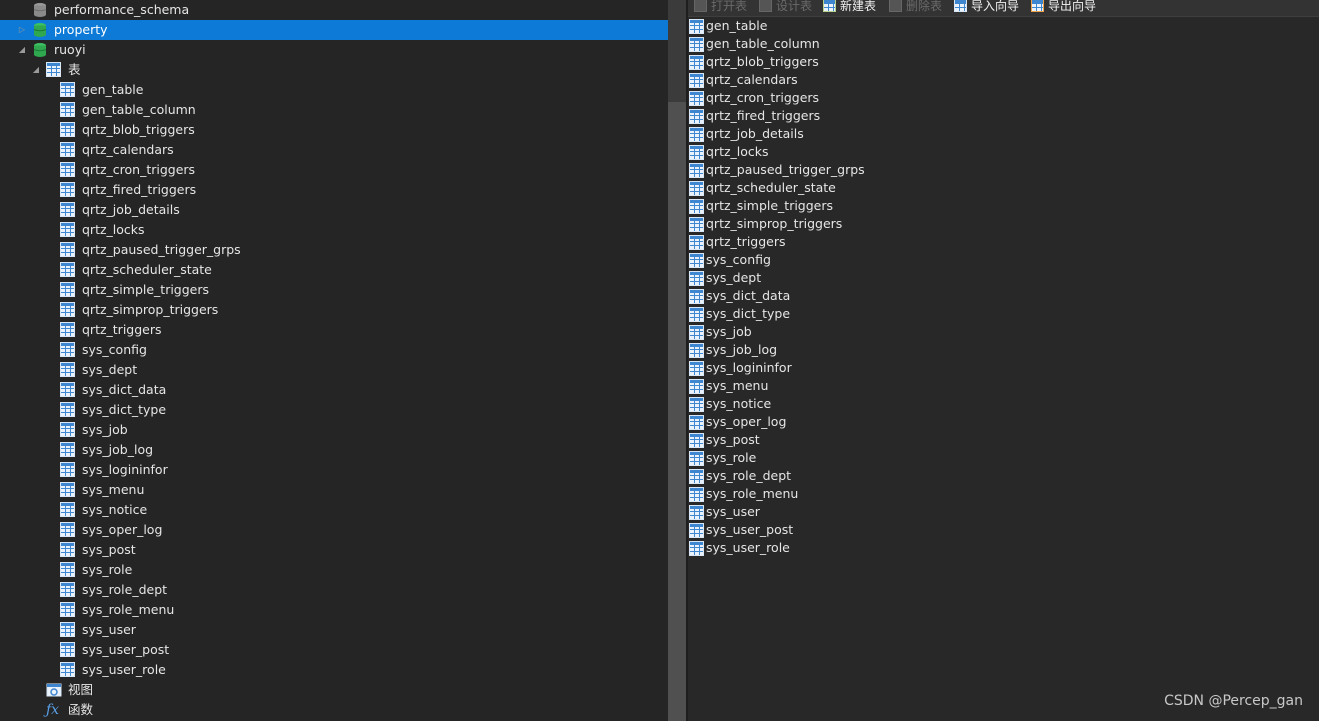 This screenshot has width=1319, height=721. What do you see at coordinates (334, 250) in the screenshot?
I see `tree-item-table: qrtz_paused_trigger_grps` at bounding box center [334, 250].